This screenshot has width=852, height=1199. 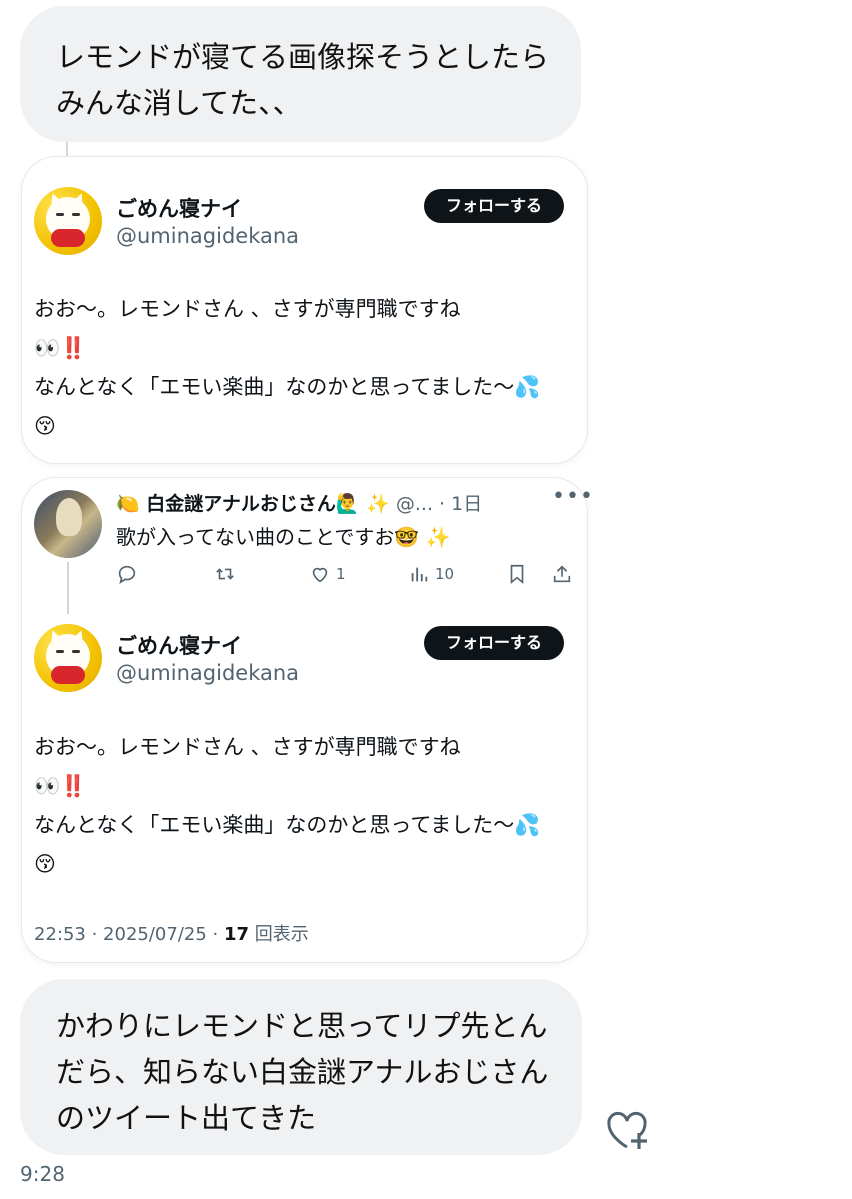 I want to click on bookmark-action, so click(x=517, y=574).